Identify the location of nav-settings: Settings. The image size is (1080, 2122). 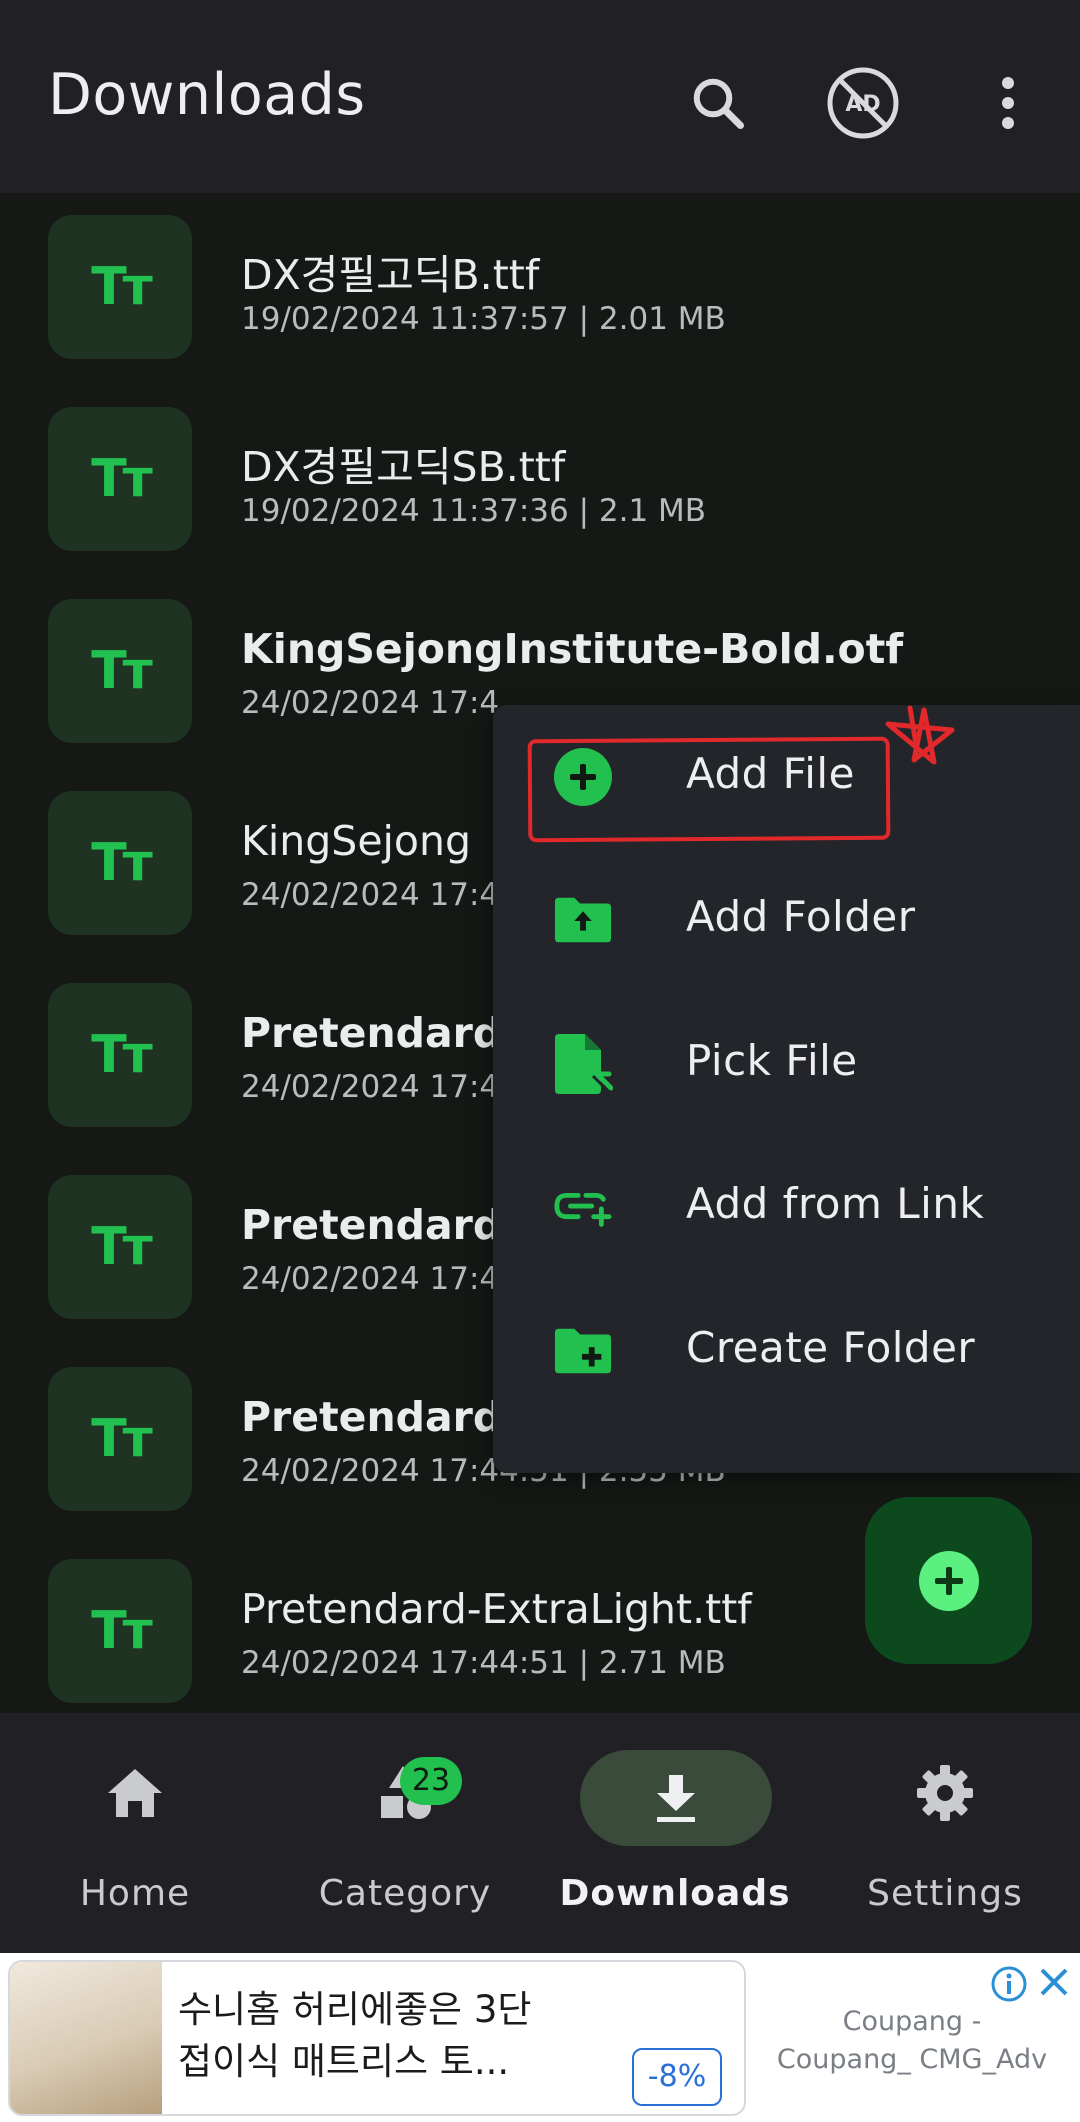
(945, 1833).